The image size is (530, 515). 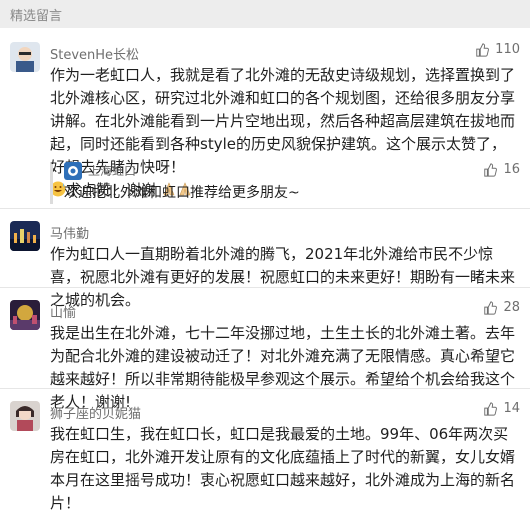 What do you see at coordinates (501, 408) in the screenshot?
I see `like-button: 14` at bounding box center [501, 408].